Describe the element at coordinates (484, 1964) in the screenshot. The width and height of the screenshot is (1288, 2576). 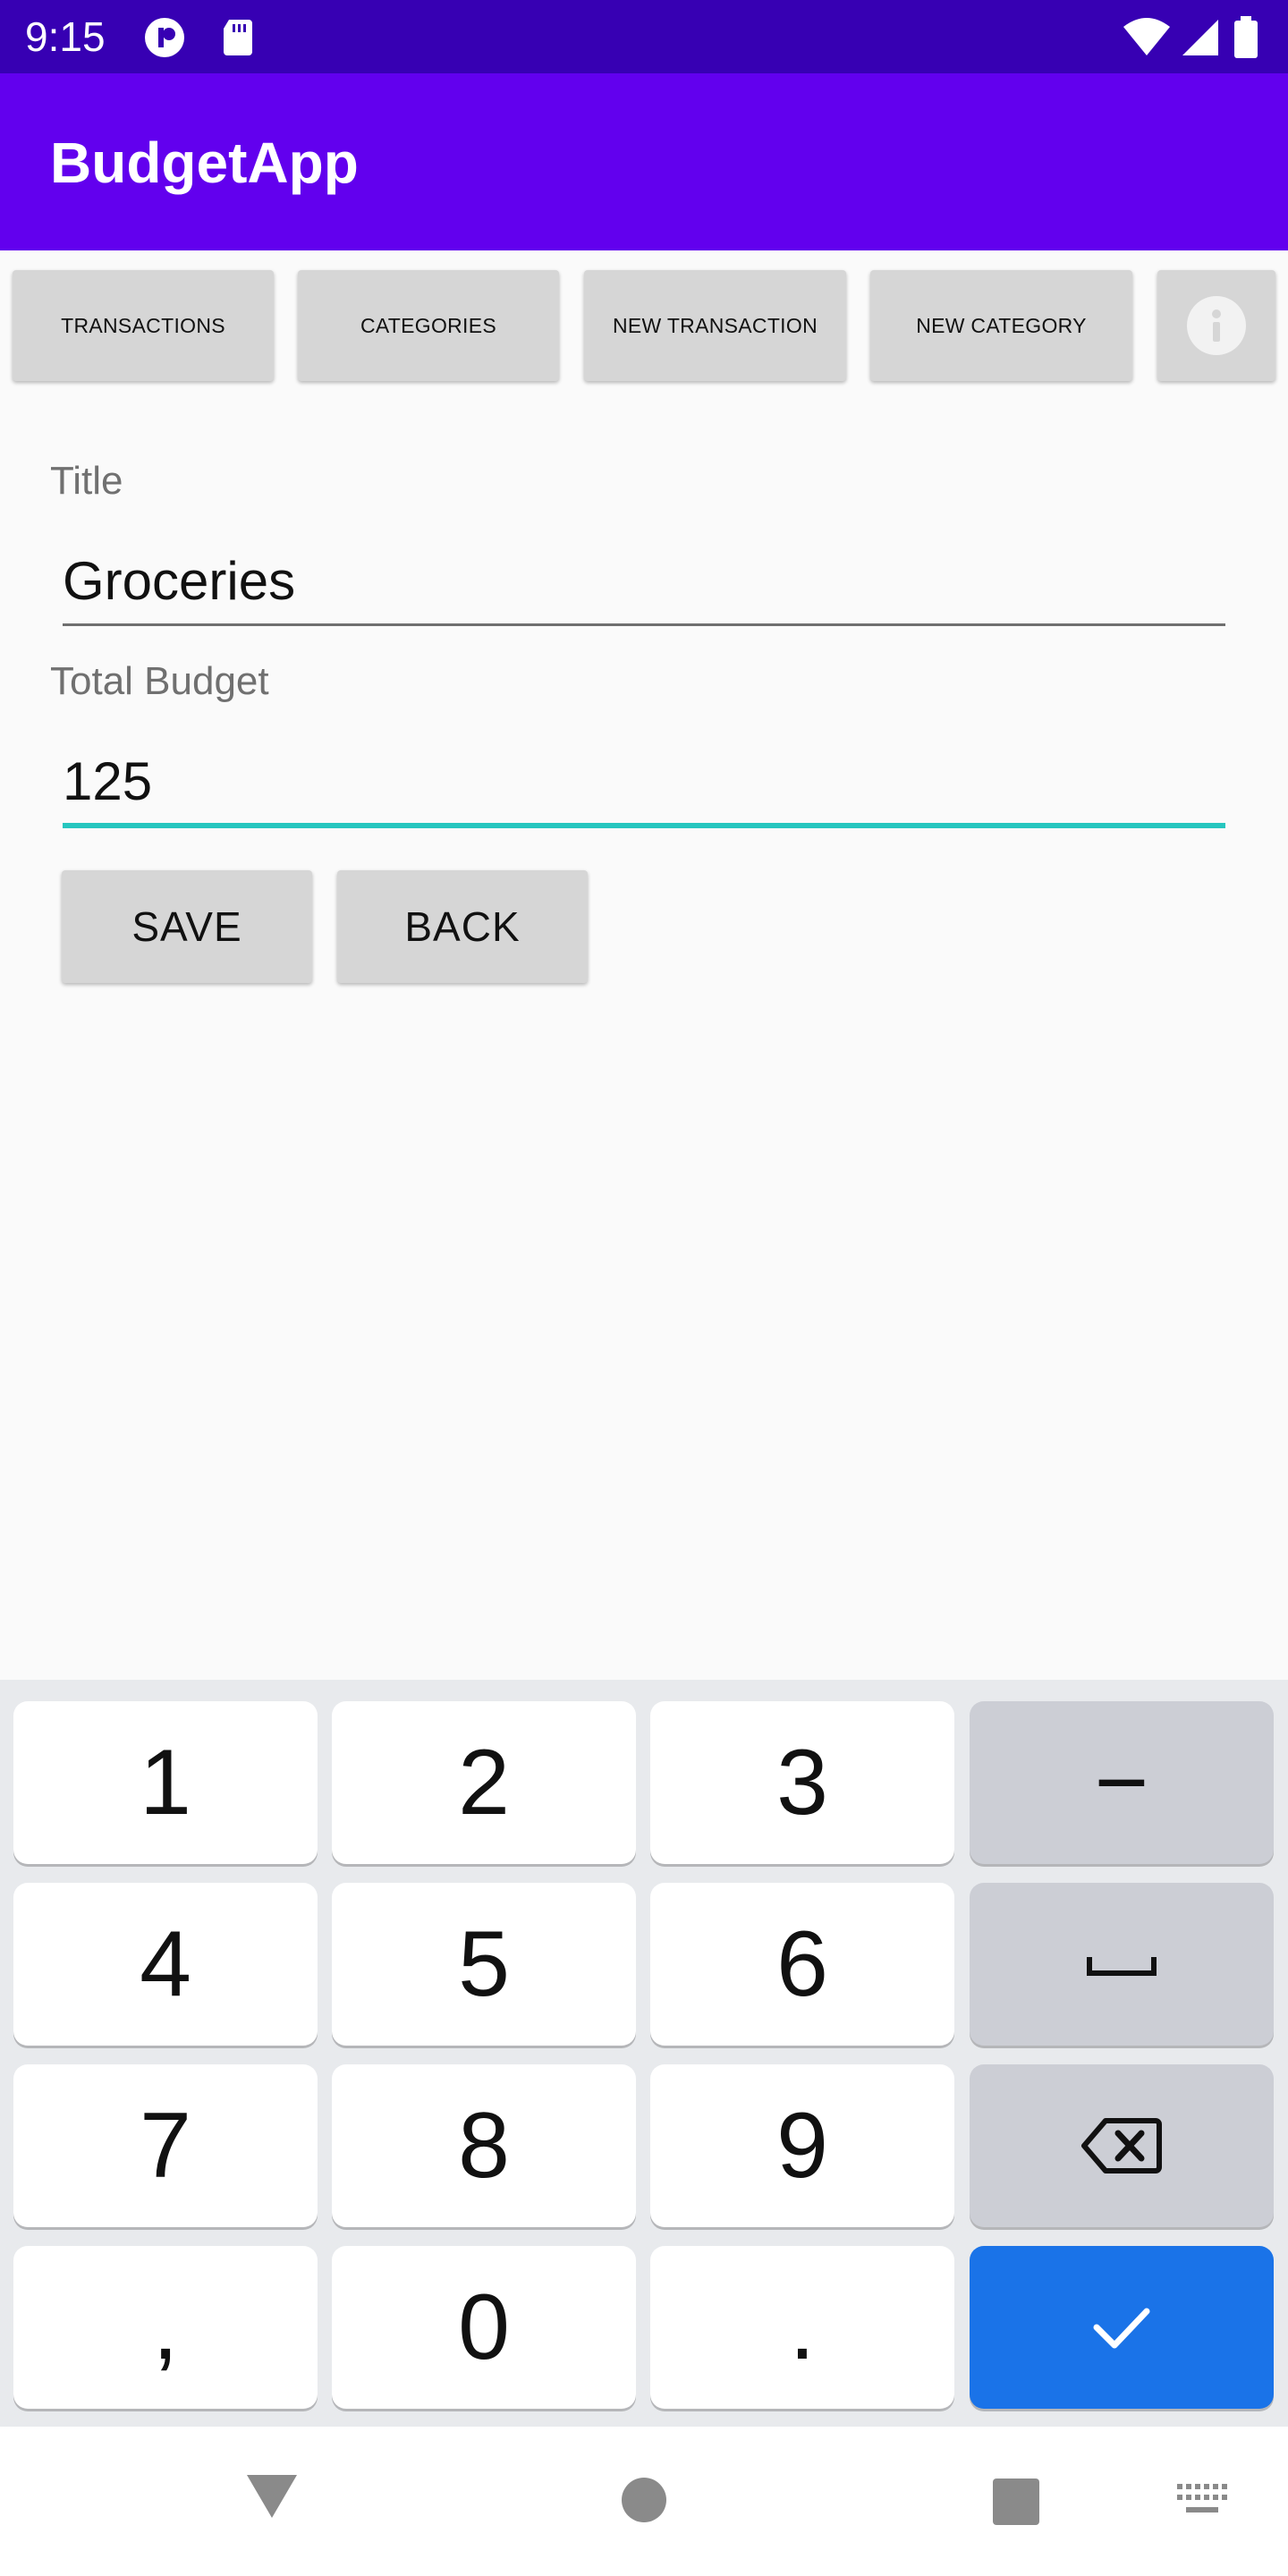
I see `key-5: 5` at that location.